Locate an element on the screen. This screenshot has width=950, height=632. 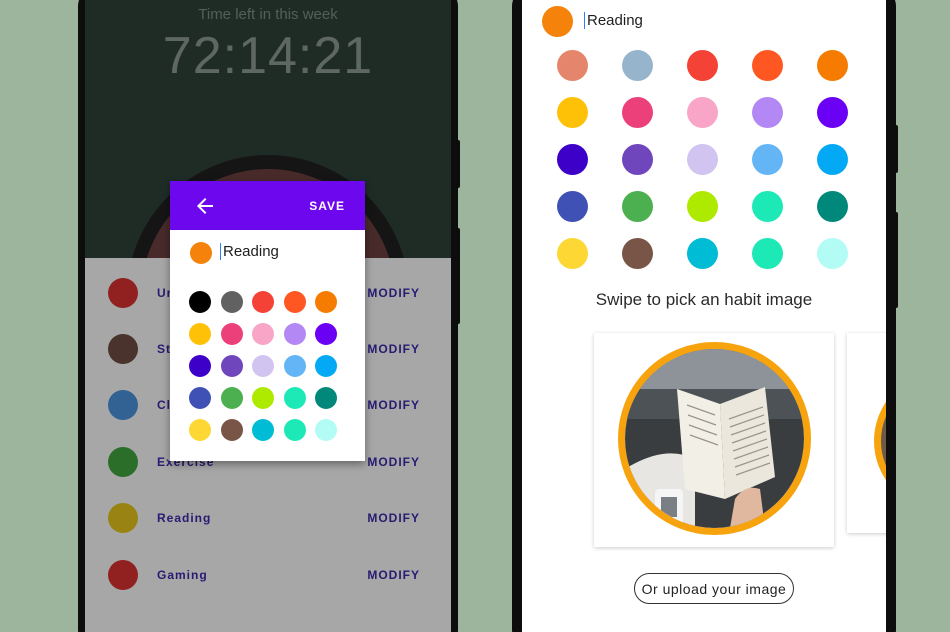
arrow-back-icon is located at coordinates (205, 206).